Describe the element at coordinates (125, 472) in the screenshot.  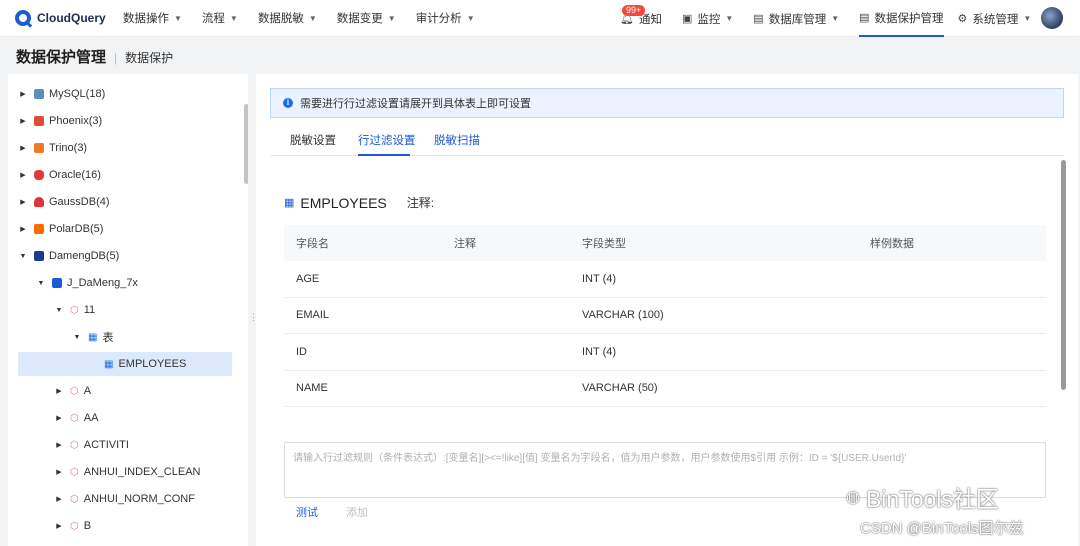
I see `tree-node-schema-anhui-index: ▶ ⬡ ANHUI_INDEX_CLEAN` at that location.